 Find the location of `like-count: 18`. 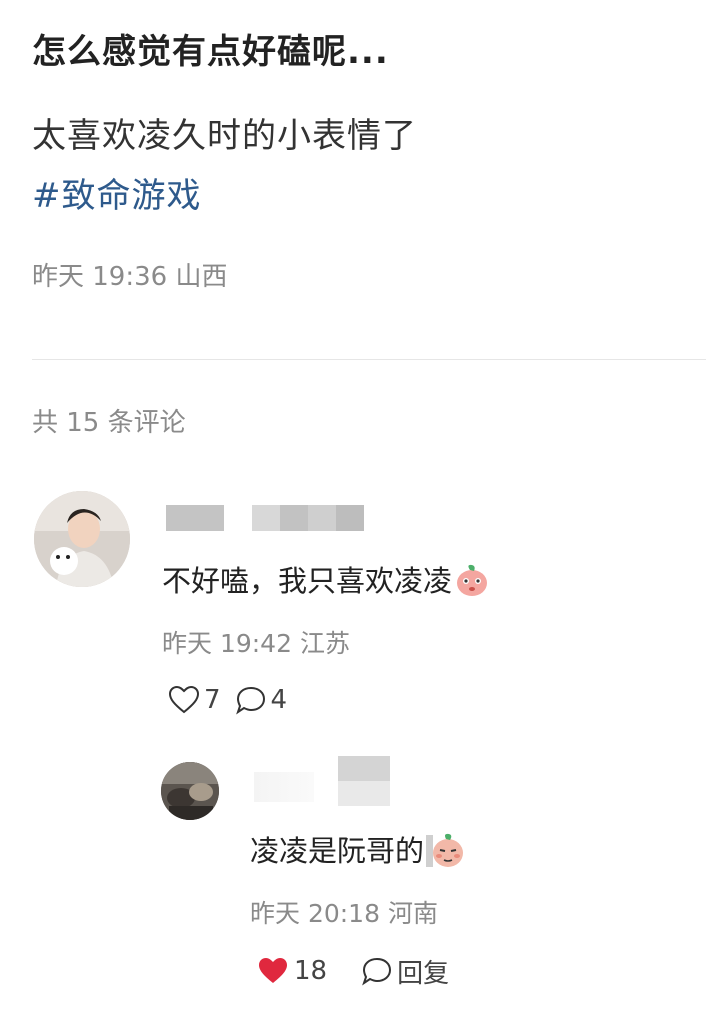

like-count: 18 is located at coordinates (311, 971).